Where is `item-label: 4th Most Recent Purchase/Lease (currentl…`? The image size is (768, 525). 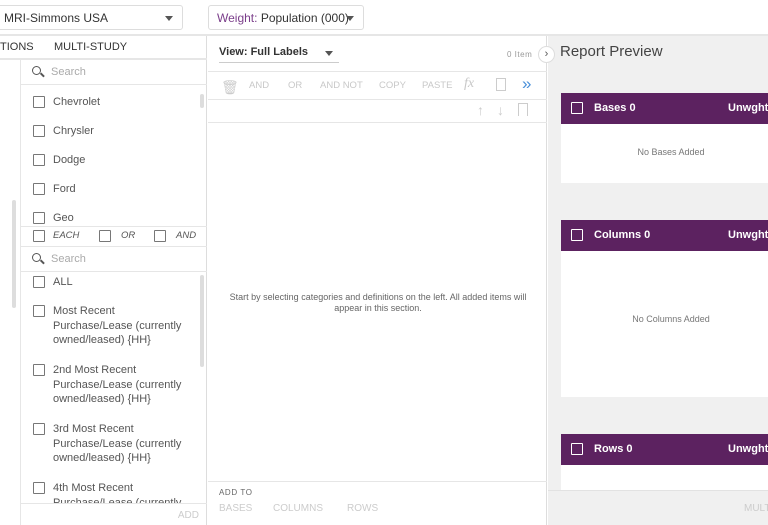 item-label: 4th Most Recent Purchase/Lease (currentl… is located at coordinates (117, 492).